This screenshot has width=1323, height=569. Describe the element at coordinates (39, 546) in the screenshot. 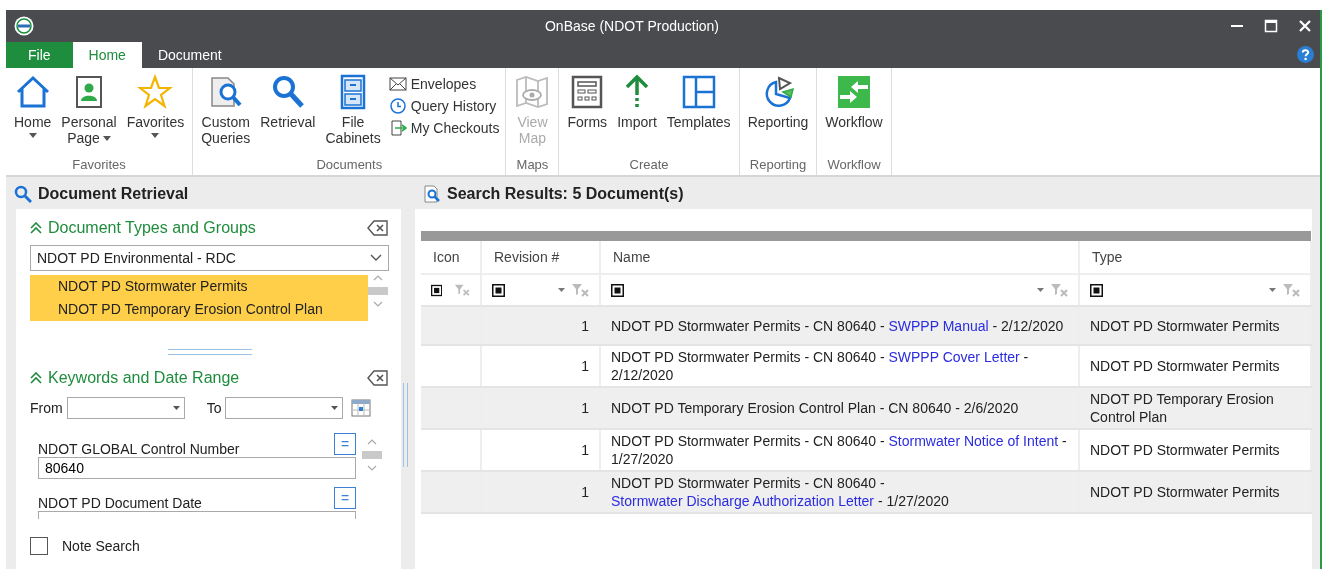

I see `checkbox` at that location.